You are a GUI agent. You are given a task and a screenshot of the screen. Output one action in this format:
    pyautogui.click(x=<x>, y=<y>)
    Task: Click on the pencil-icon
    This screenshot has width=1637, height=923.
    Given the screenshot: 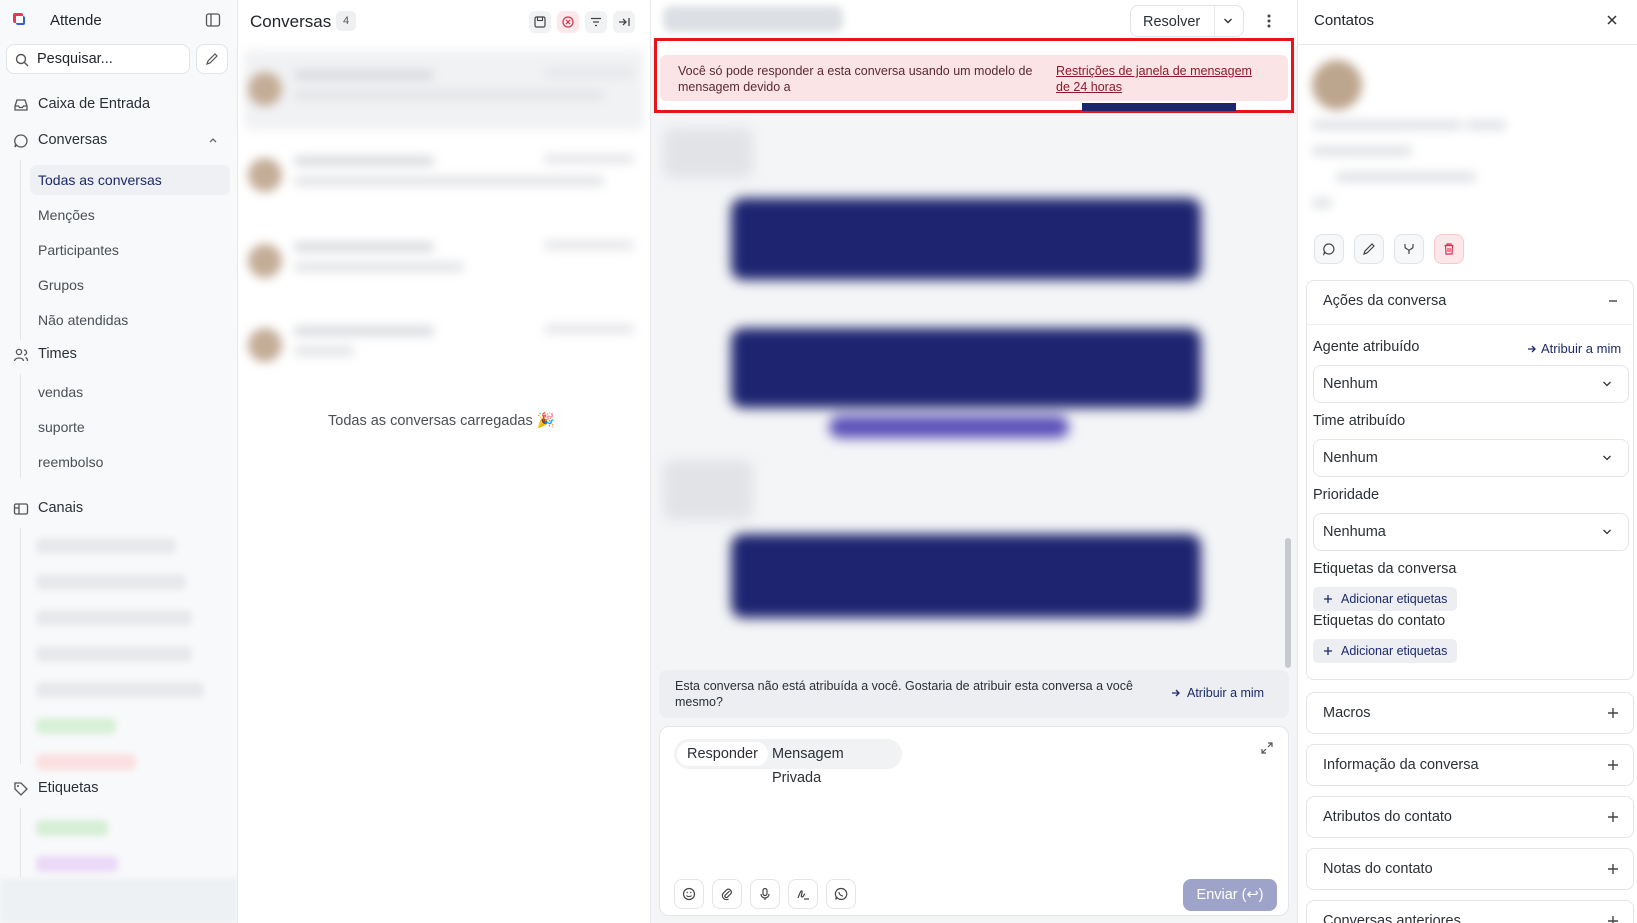 What is the action you would take?
    pyautogui.click(x=1369, y=249)
    